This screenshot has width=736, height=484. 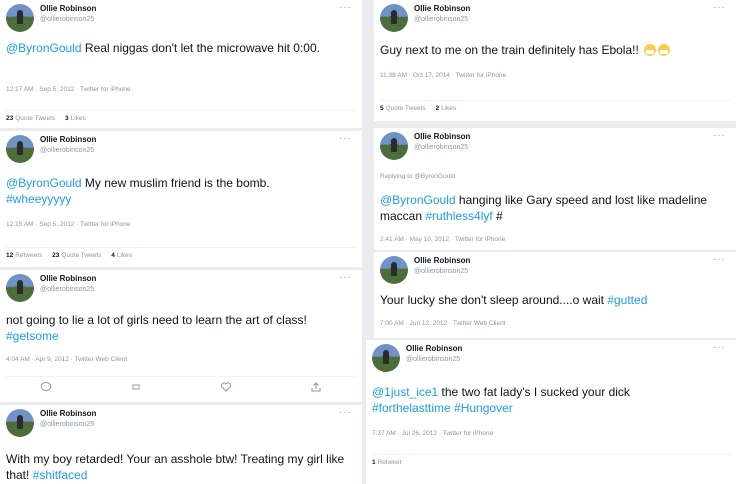 What do you see at coordinates (181, 256) in the screenshot?
I see `tweet-stats: 12 Retweets 23 Quote Tweets 4 Likes` at bounding box center [181, 256].